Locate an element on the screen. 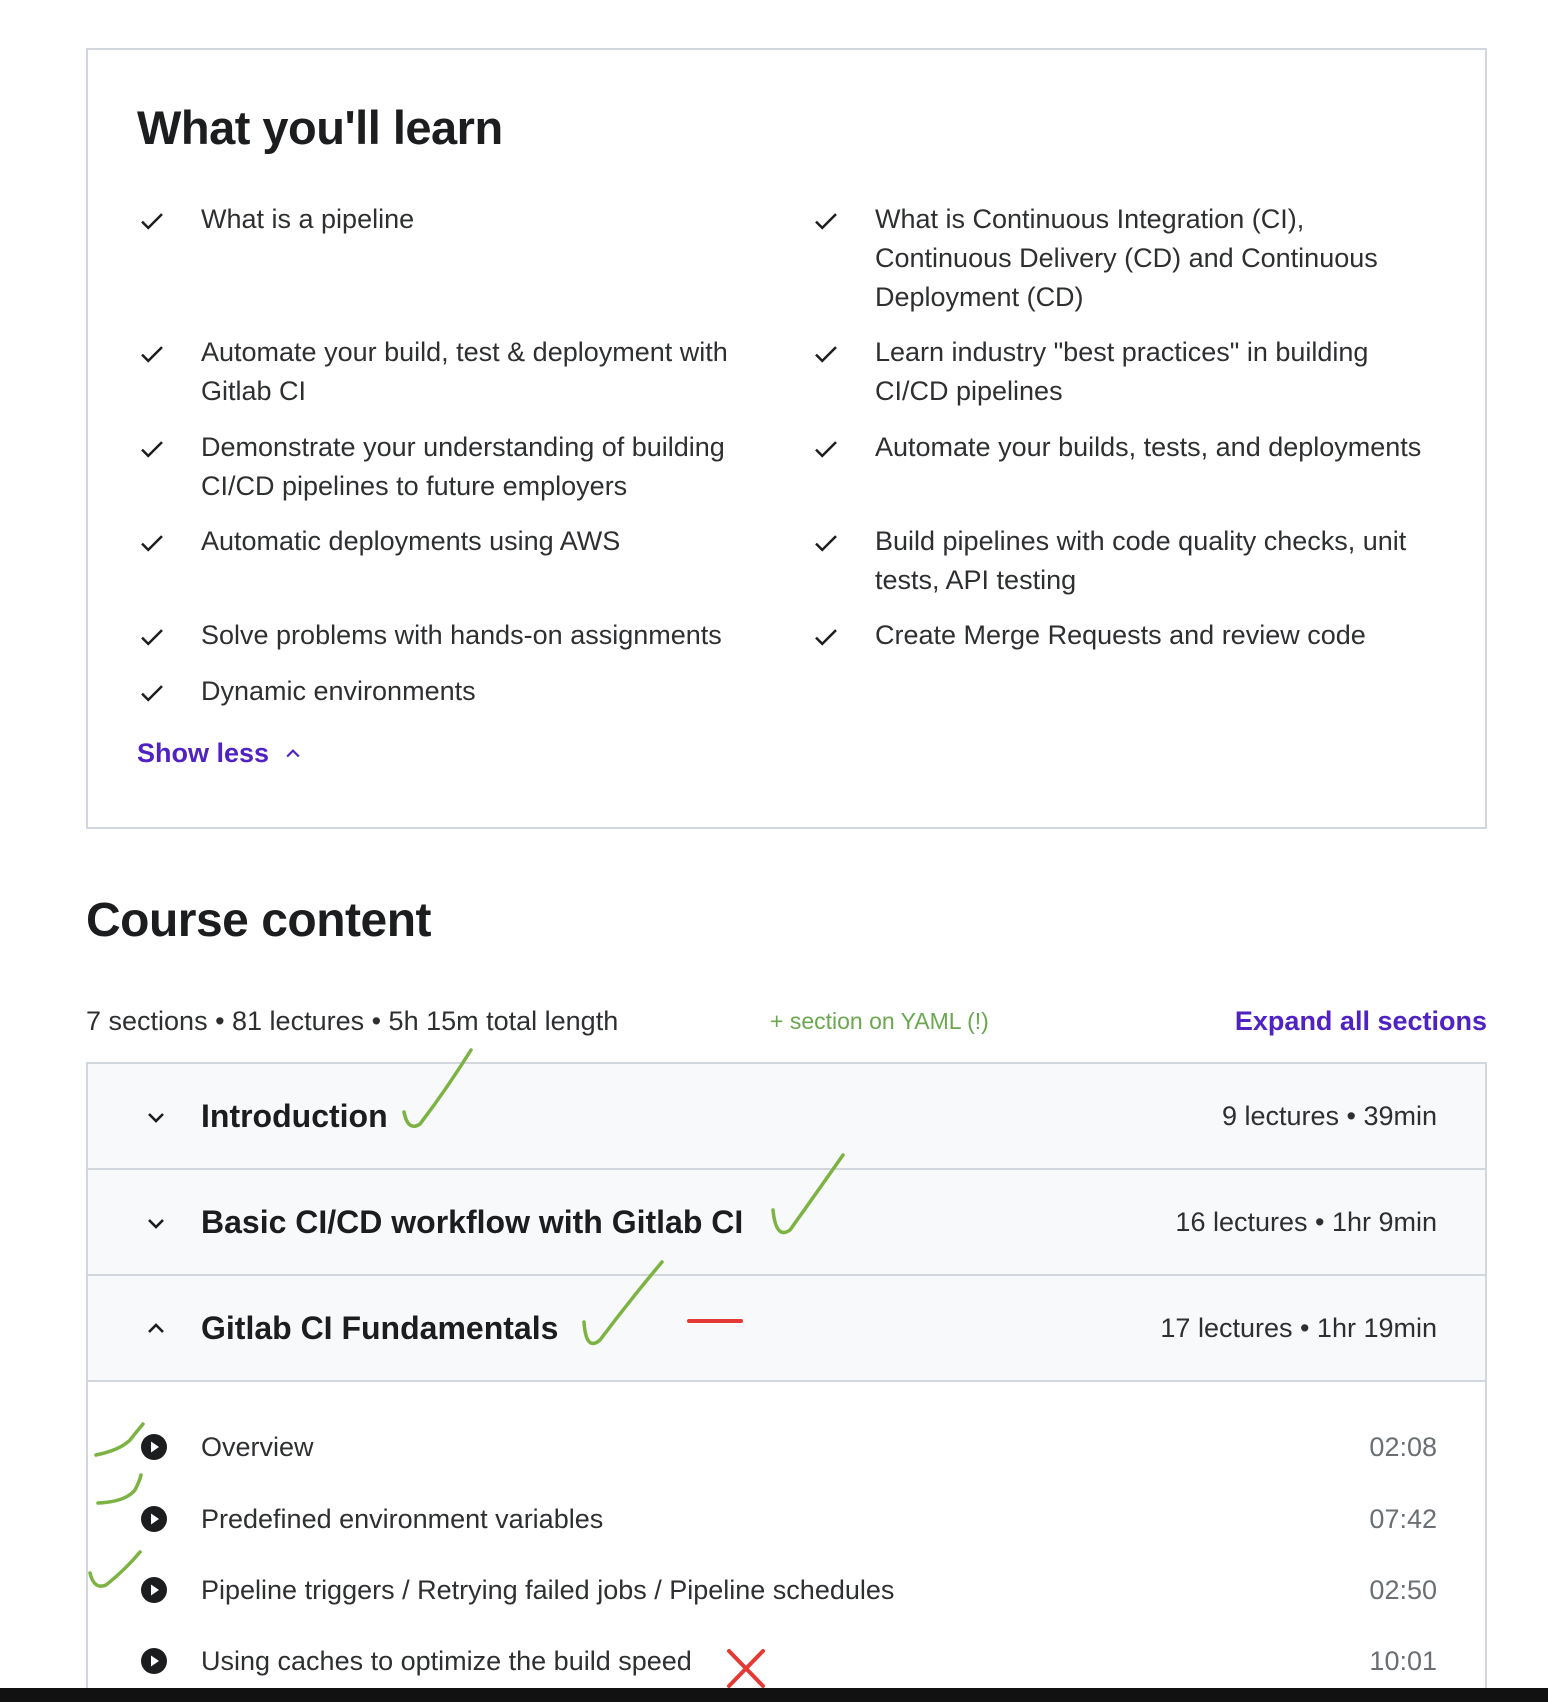  section-meta: 17 lectures • 1hr 19min is located at coordinates (1298, 1327).